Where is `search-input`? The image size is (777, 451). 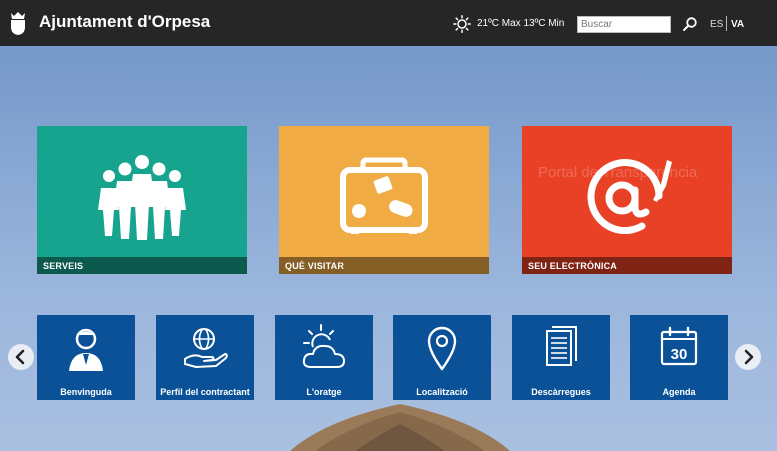 search-input is located at coordinates (624, 24).